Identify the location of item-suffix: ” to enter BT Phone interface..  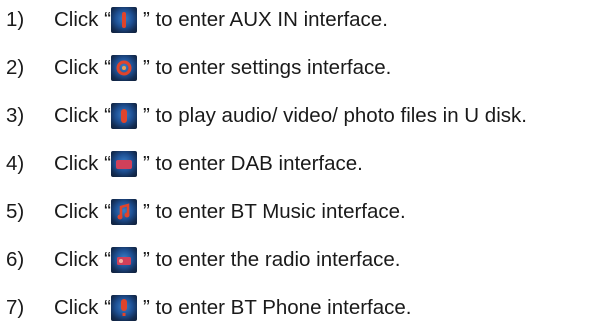
(277, 307).